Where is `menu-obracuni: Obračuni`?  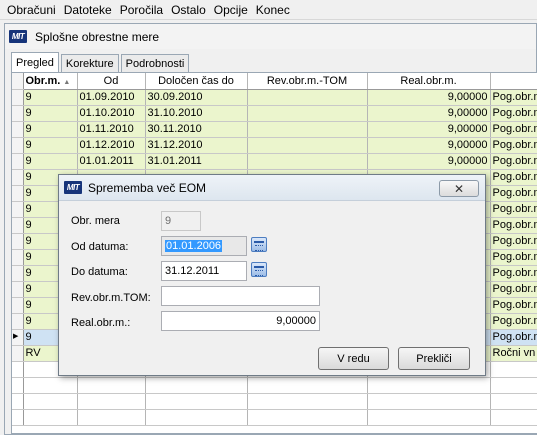 menu-obracuni: Obračuni is located at coordinates (31, 10).